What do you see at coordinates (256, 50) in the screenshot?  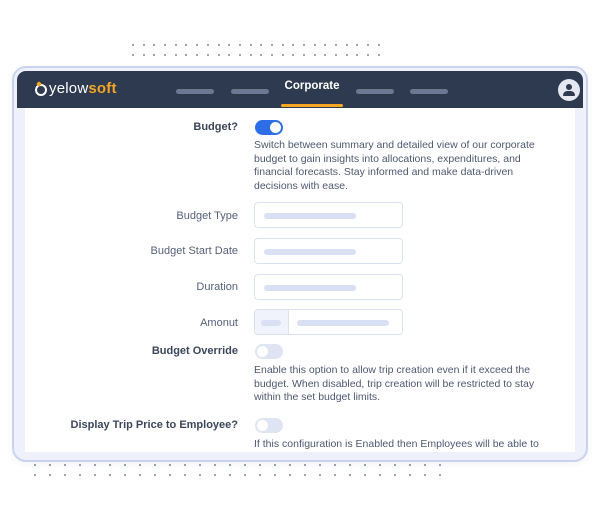 I see `decorative-dots-top` at bounding box center [256, 50].